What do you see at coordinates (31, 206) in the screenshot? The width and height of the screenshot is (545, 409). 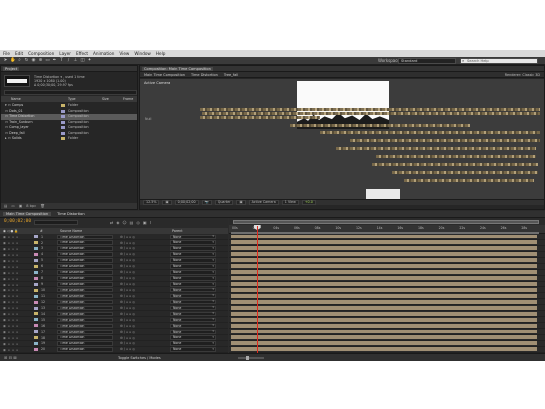 I see `bpc-label: 8 bpc` at bounding box center [31, 206].